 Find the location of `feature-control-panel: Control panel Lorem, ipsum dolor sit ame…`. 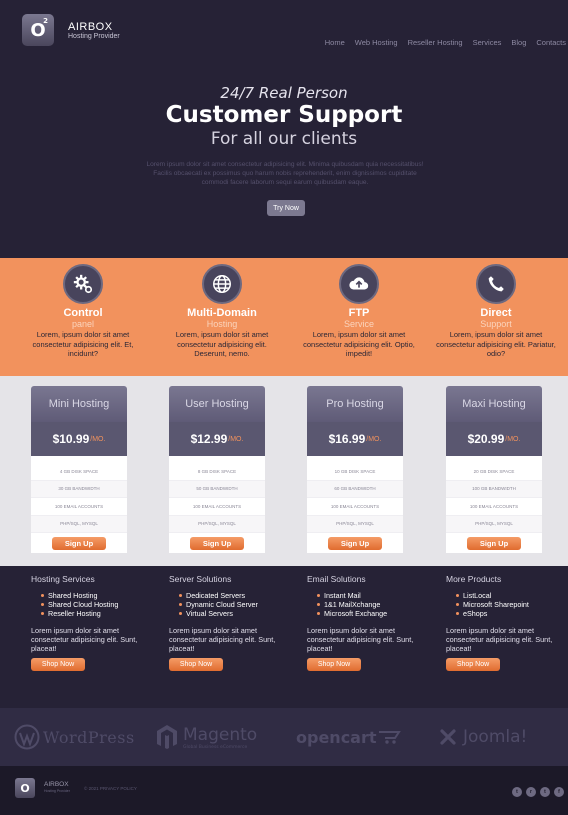

feature-control-panel: Control panel Lorem, ipsum dolor sit ame… is located at coordinates (83, 308).